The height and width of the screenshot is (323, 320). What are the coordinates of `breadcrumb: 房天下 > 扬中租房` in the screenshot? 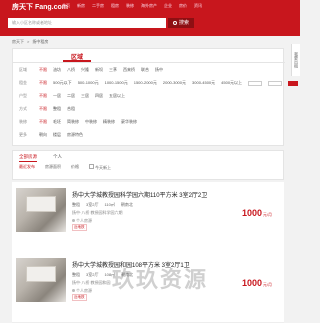 It's located at (30, 42).